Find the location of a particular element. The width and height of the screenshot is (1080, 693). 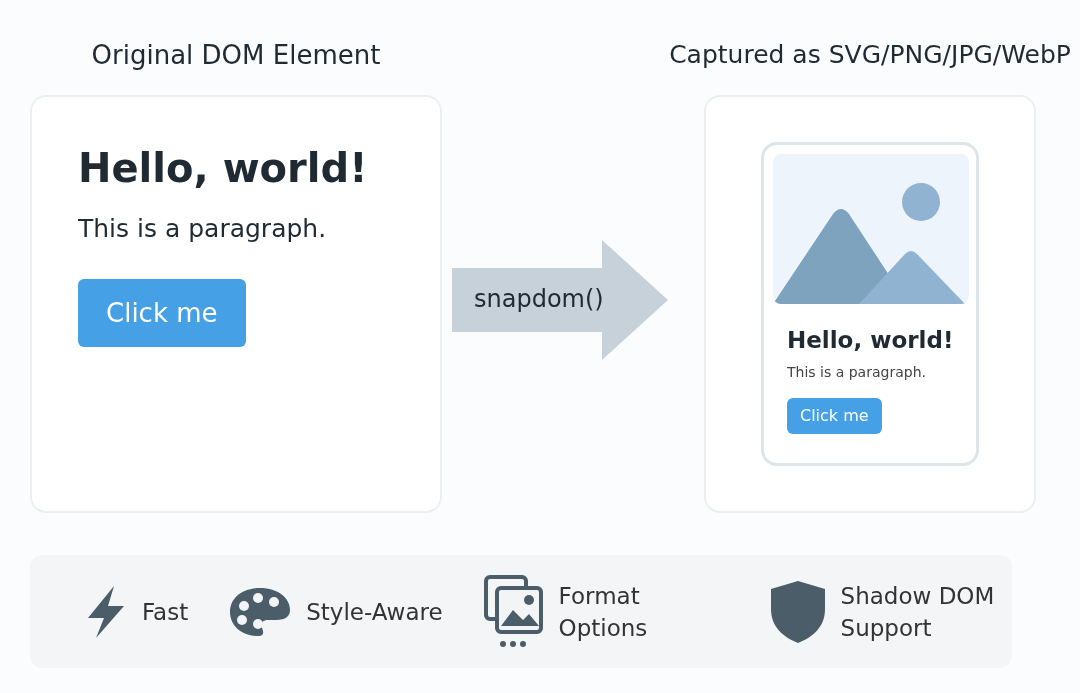

section-title: Original DOM Element is located at coordinates (236, 55).